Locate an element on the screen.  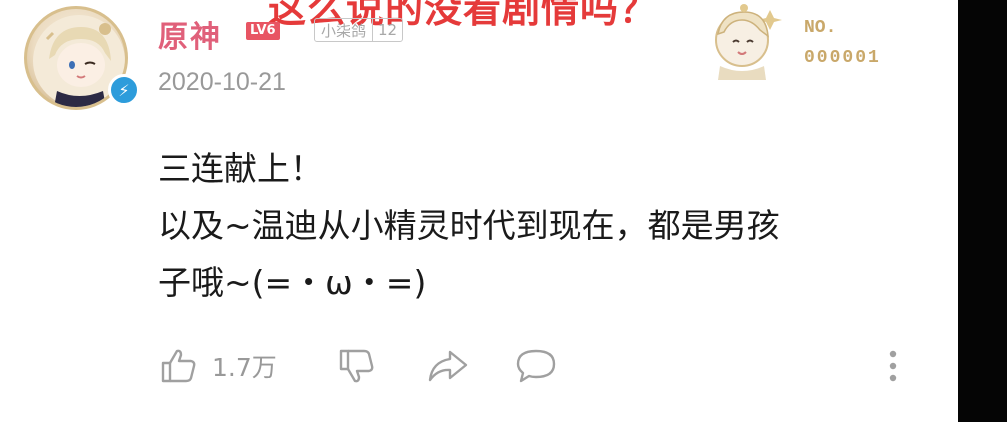
decoration-card: NO. 000001 is located at coordinates (800, 40).